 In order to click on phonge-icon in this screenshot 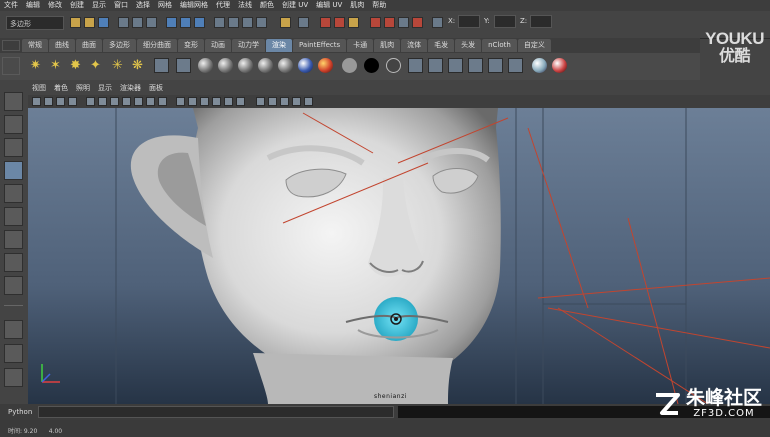, I will do `click(265, 65)`.